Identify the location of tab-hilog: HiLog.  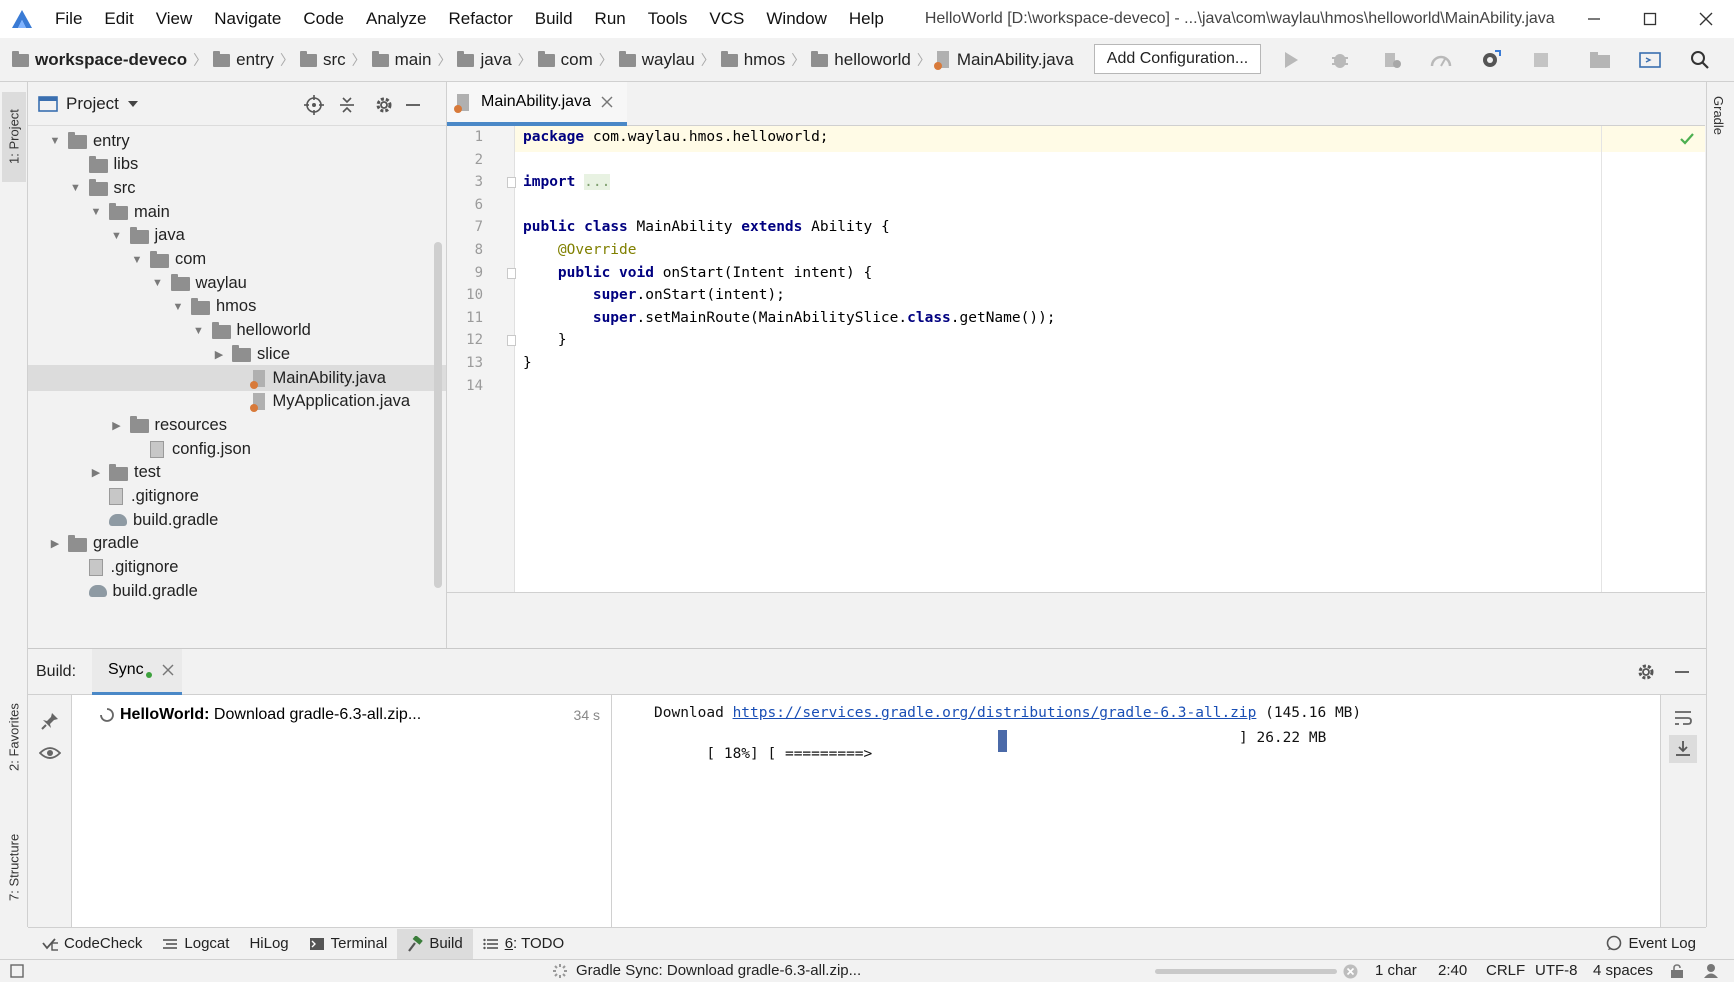
(268, 944).